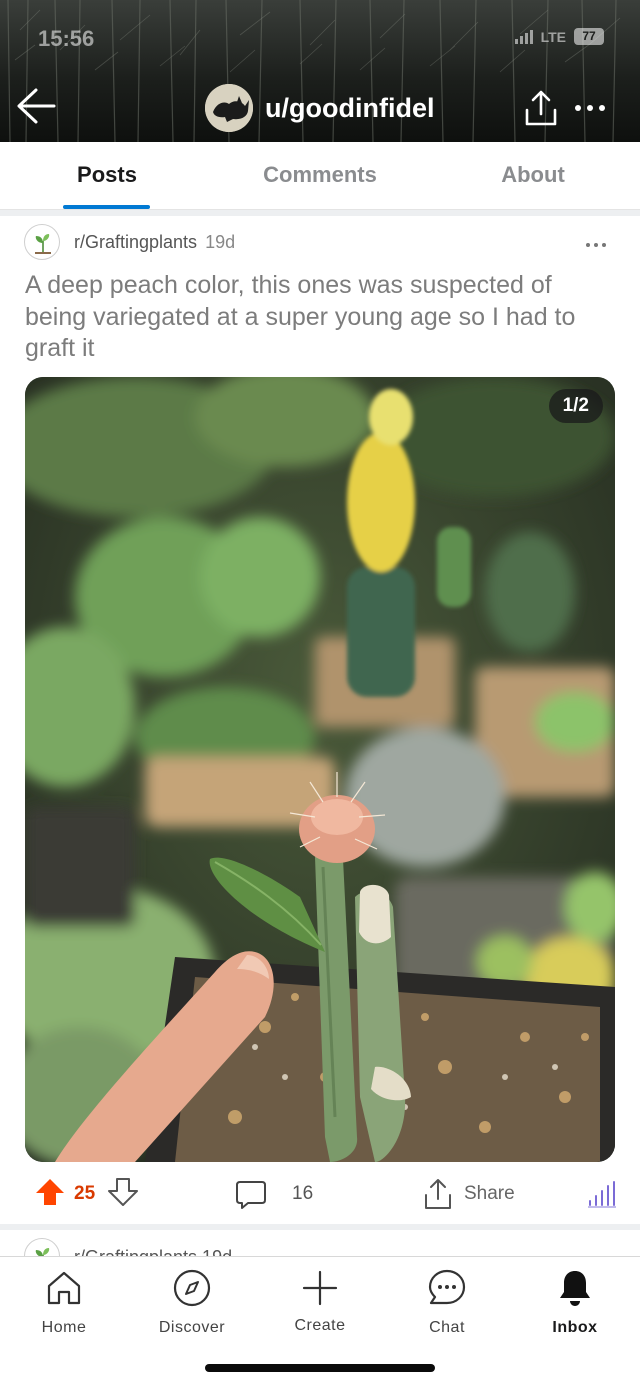 The height and width of the screenshot is (1385, 640). What do you see at coordinates (350, 107) in the screenshot?
I see `profile-username: u/goodinfidel` at bounding box center [350, 107].